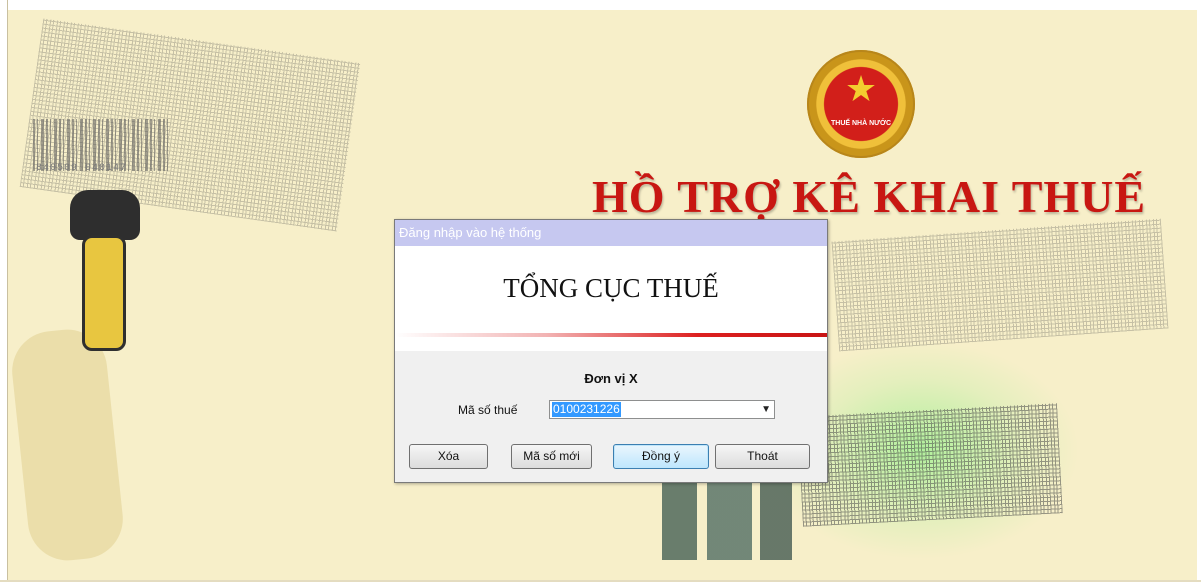  I want to click on exit-button: Thoát, so click(762, 456).